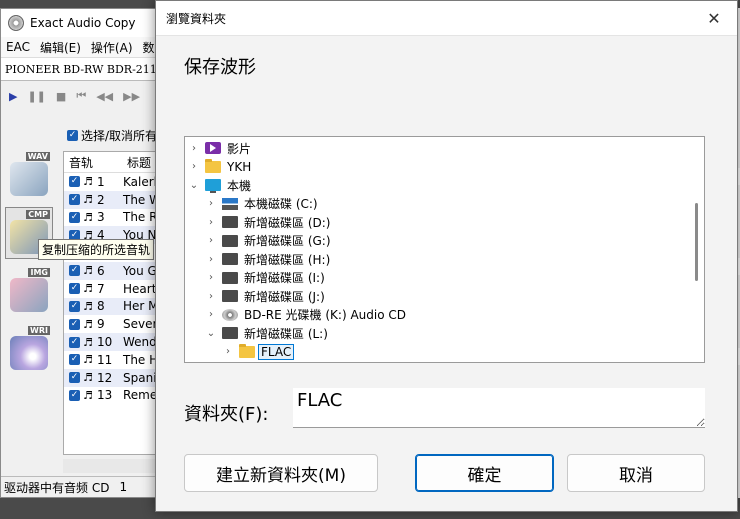  I want to click on track-number: 2, so click(101, 199).